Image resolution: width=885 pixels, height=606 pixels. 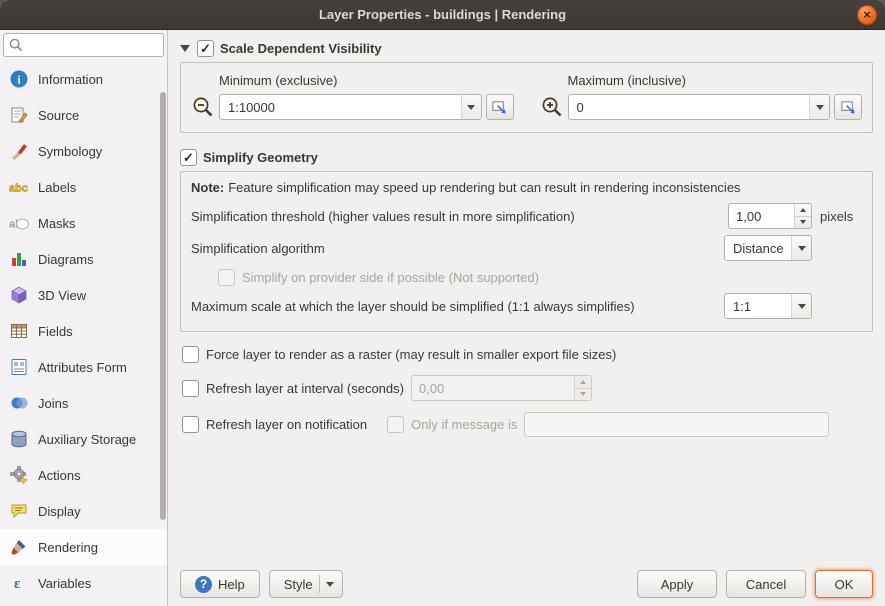 I want to click on simplify-geometry-checkbox, so click(x=188, y=157).